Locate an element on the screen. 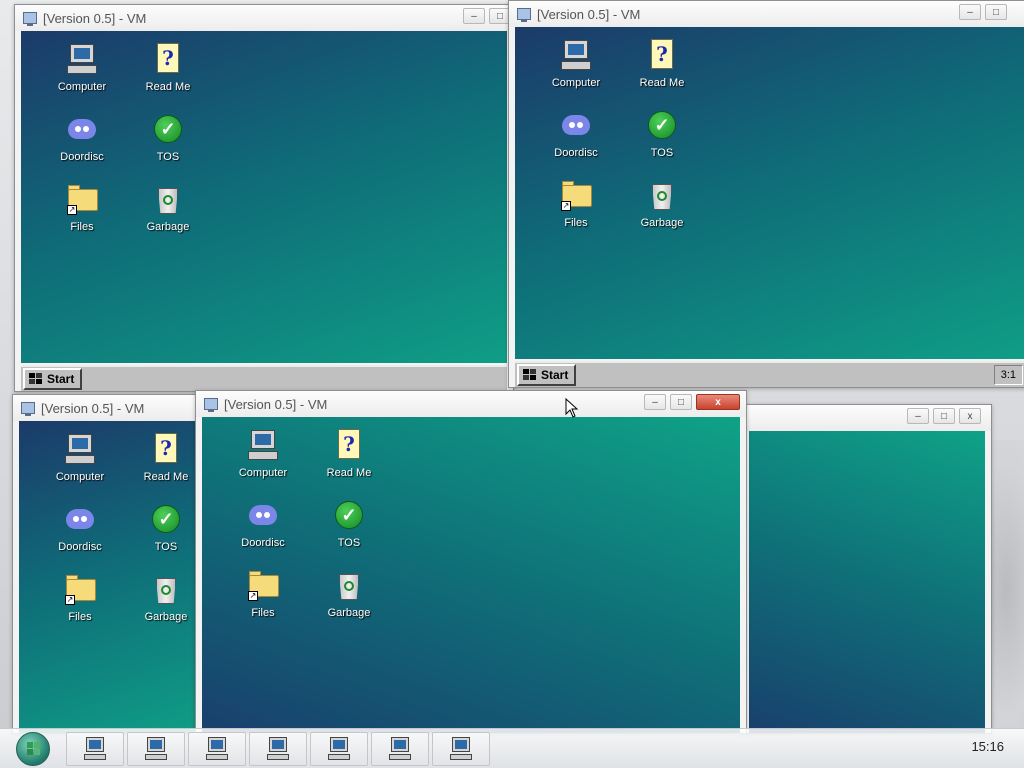  vm-titlebar: – □ x is located at coordinates (867, 418).